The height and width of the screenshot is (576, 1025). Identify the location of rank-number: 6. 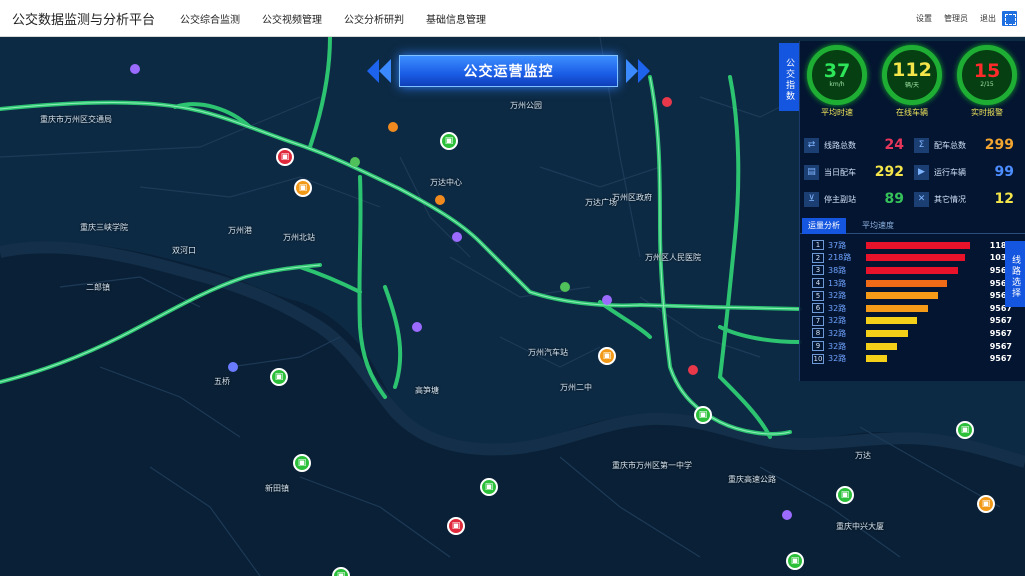
(818, 308).